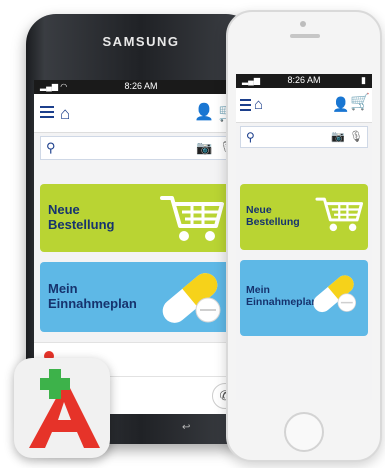  I want to click on app-logo-icon, so click(62, 408).